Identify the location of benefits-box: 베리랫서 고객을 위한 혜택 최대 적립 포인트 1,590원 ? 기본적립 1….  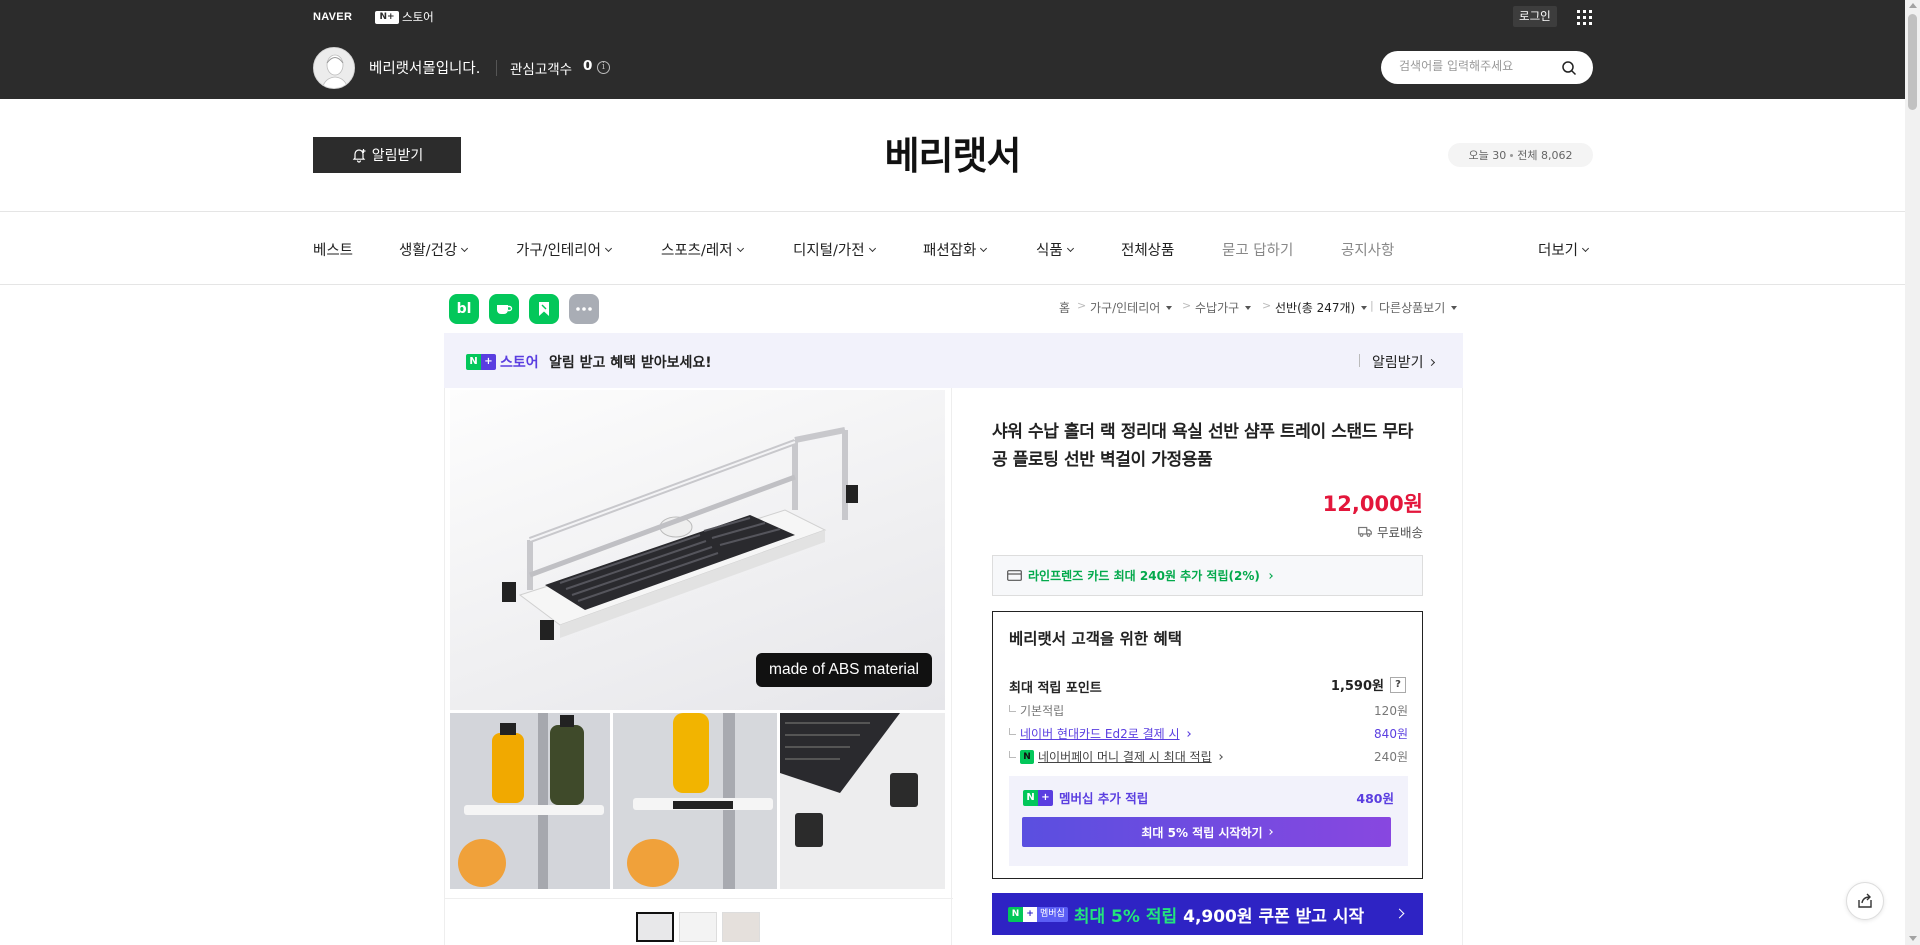
(1207, 745).